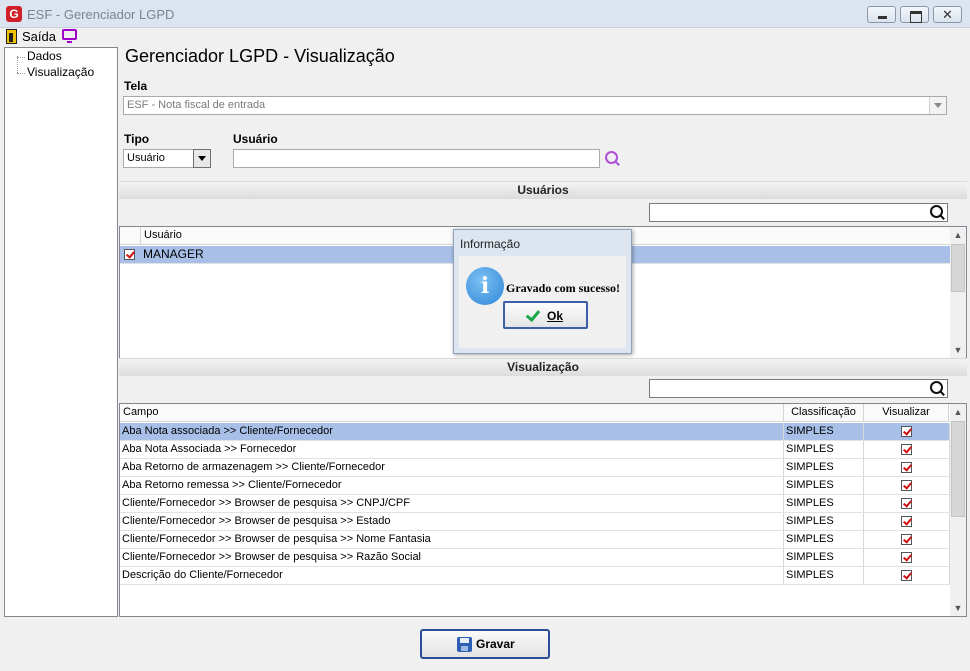 This screenshot has width=970, height=671. I want to click on usuario-label: Usuário, so click(255, 139).